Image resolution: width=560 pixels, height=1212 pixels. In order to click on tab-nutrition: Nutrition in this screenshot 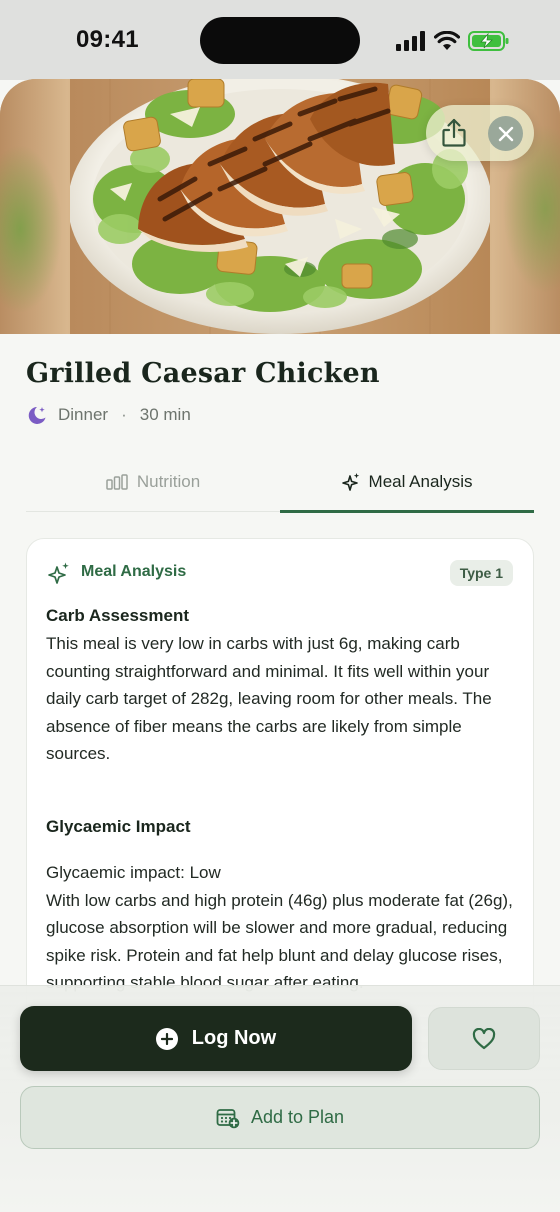, I will do `click(153, 482)`.